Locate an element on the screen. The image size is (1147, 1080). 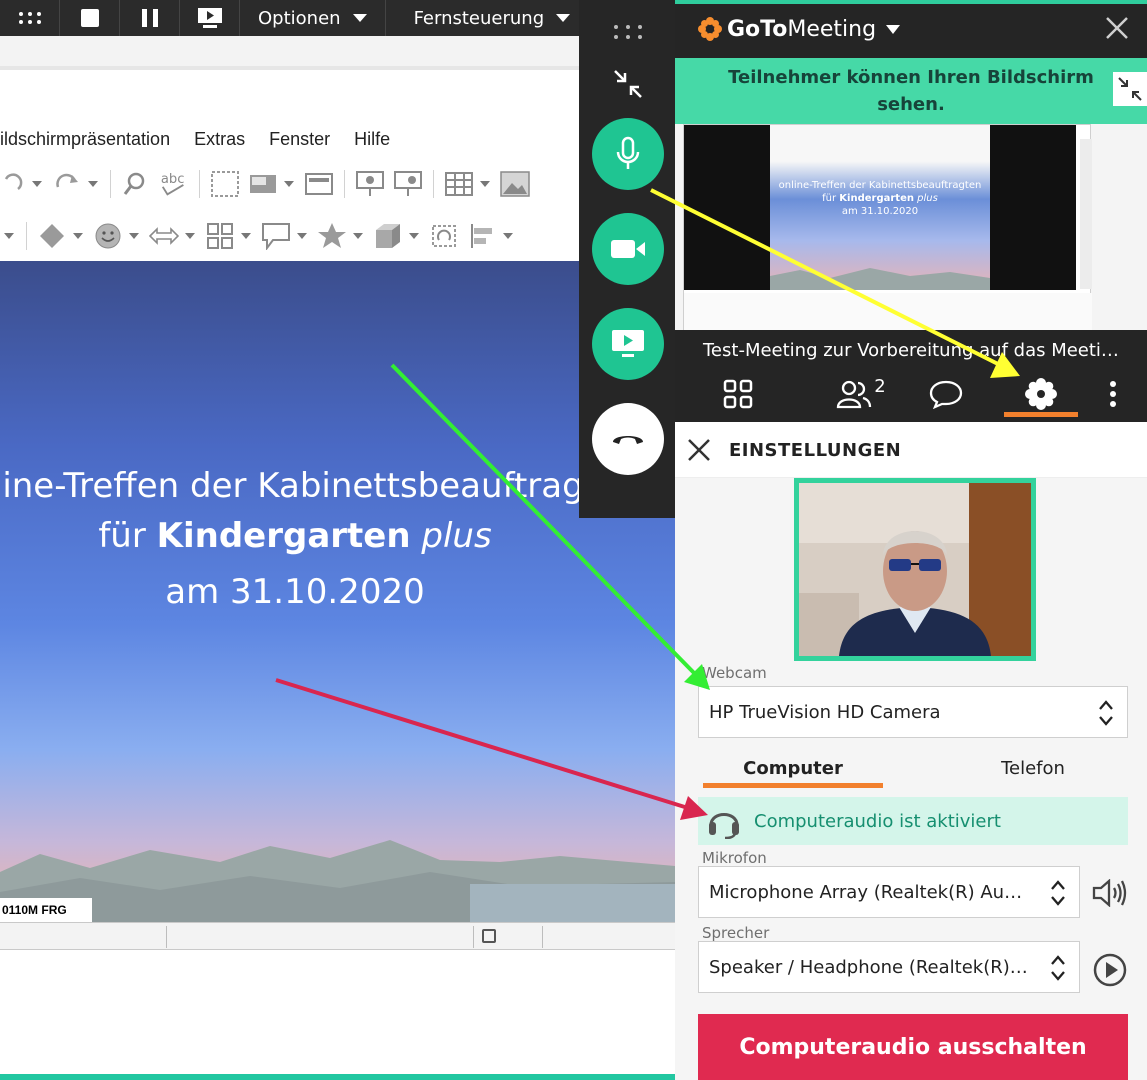
hangup-button is located at coordinates (628, 439).